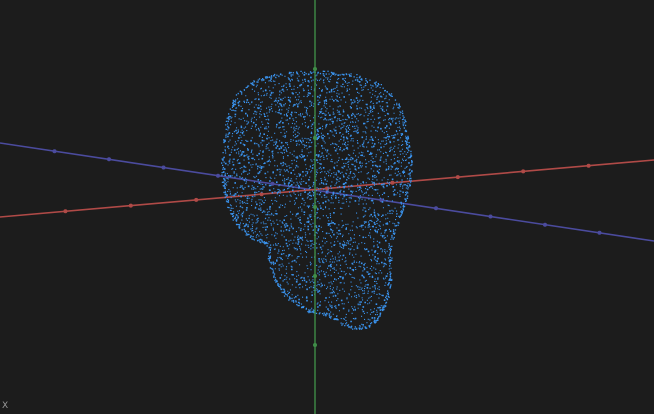 This screenshot has width=654, height=414. What do you see at coordinates (5, 406) in the screenshot?
I see `corner-axis-label: X` at bounding box center [5, 406].